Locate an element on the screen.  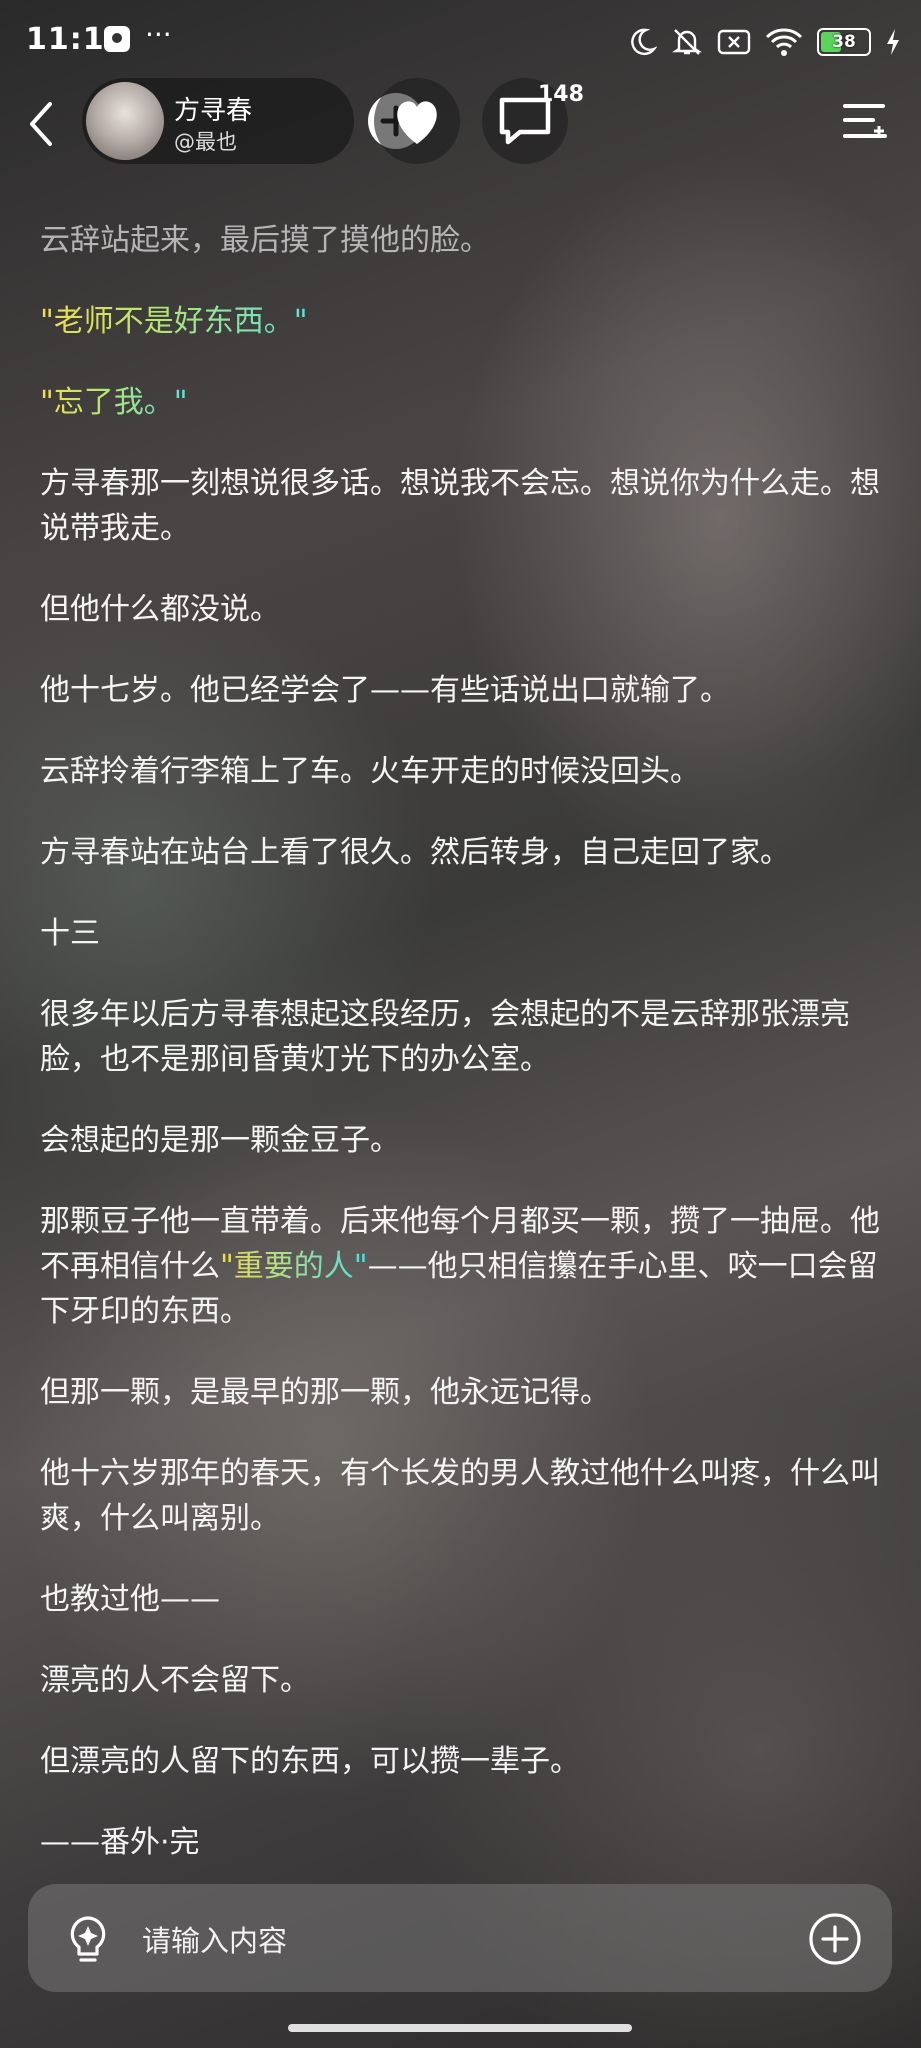
top-bar: 方寻春 @最也 148 is located at coordinates (460, 123).